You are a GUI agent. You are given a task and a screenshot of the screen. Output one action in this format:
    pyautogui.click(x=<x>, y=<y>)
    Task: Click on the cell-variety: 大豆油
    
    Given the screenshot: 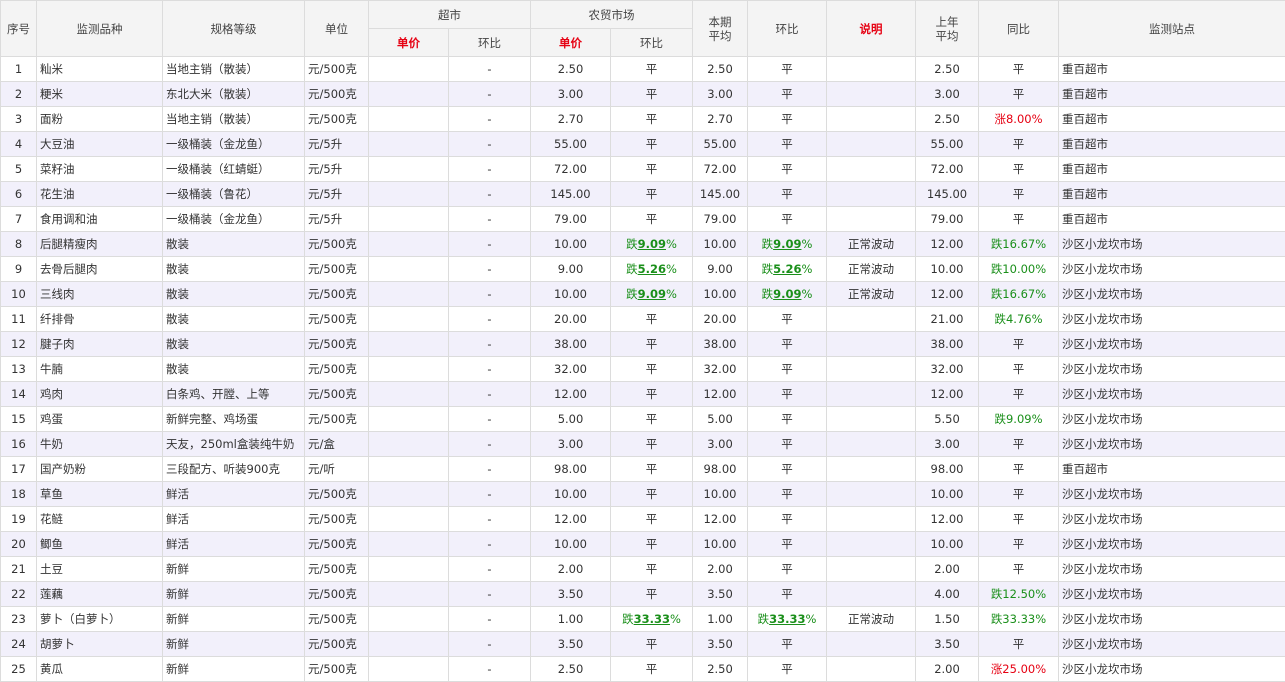 What is the action you would take?
    pyautogui.click(x=100, y=144)
    